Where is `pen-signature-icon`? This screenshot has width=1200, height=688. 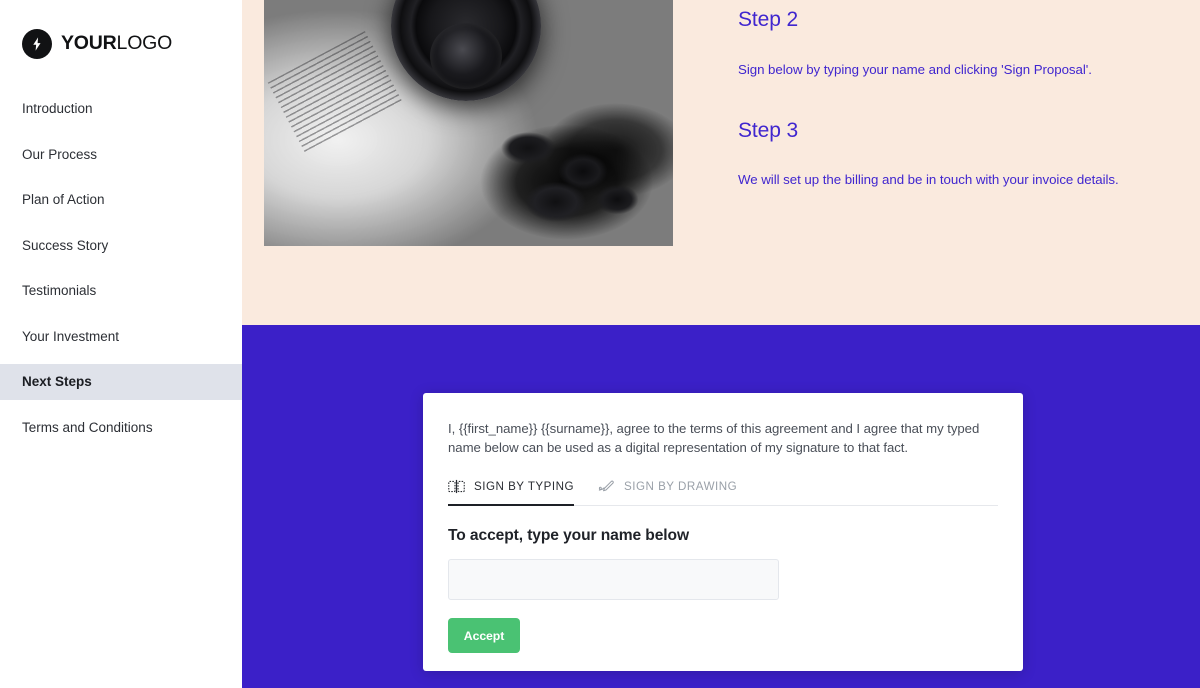 pen-signature-icon is located at coordinates (605, 486).